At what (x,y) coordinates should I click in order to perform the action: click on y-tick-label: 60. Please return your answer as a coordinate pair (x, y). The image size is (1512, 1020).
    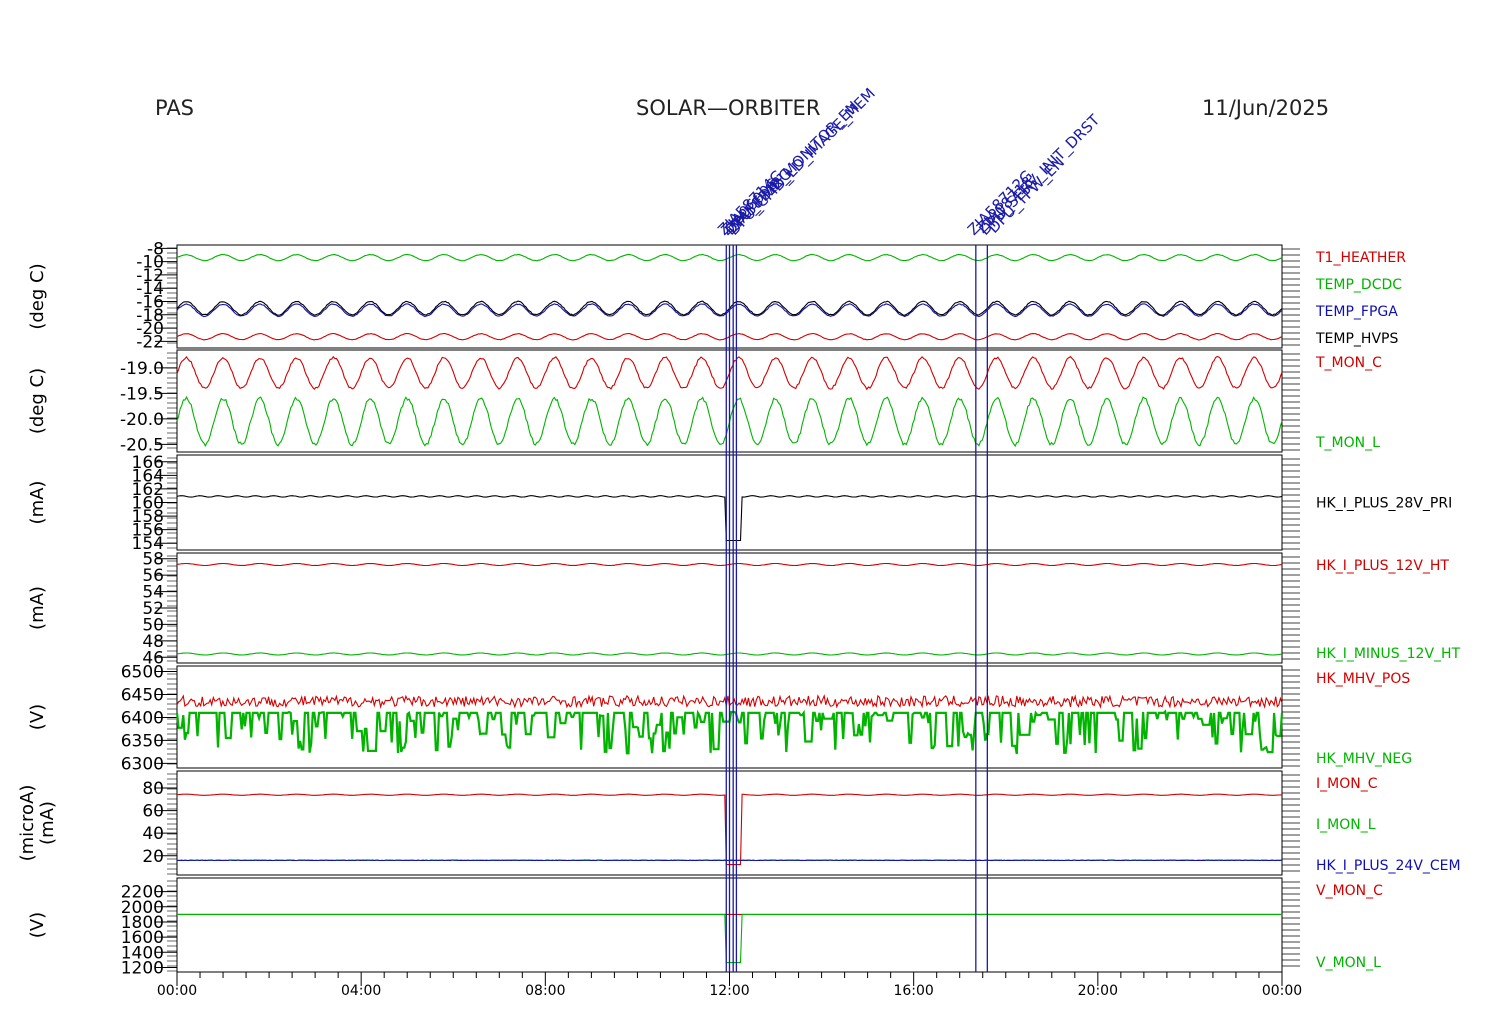
    Looking at the image, I should click on (153, 812).